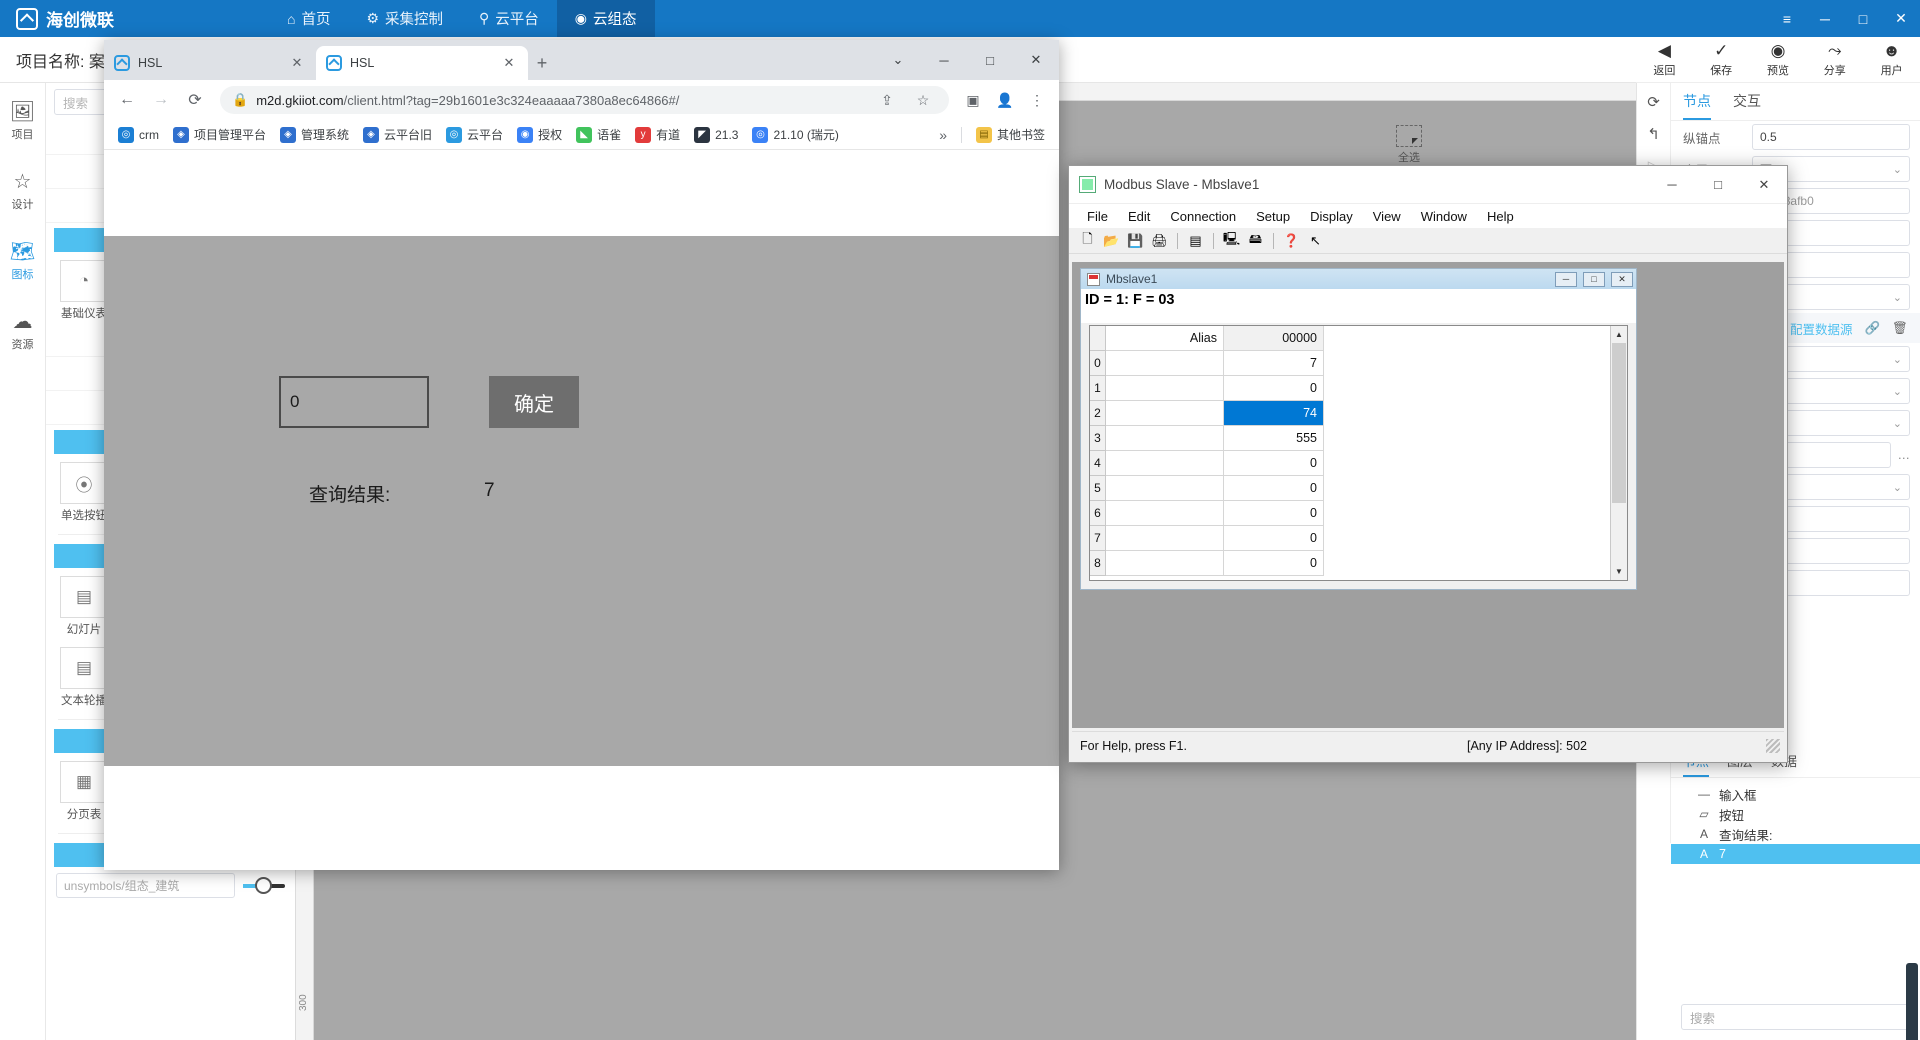  Describe the element at coordinates (1274, 338) in the screenshot. I see `grid-header-address: 00000` at that location.